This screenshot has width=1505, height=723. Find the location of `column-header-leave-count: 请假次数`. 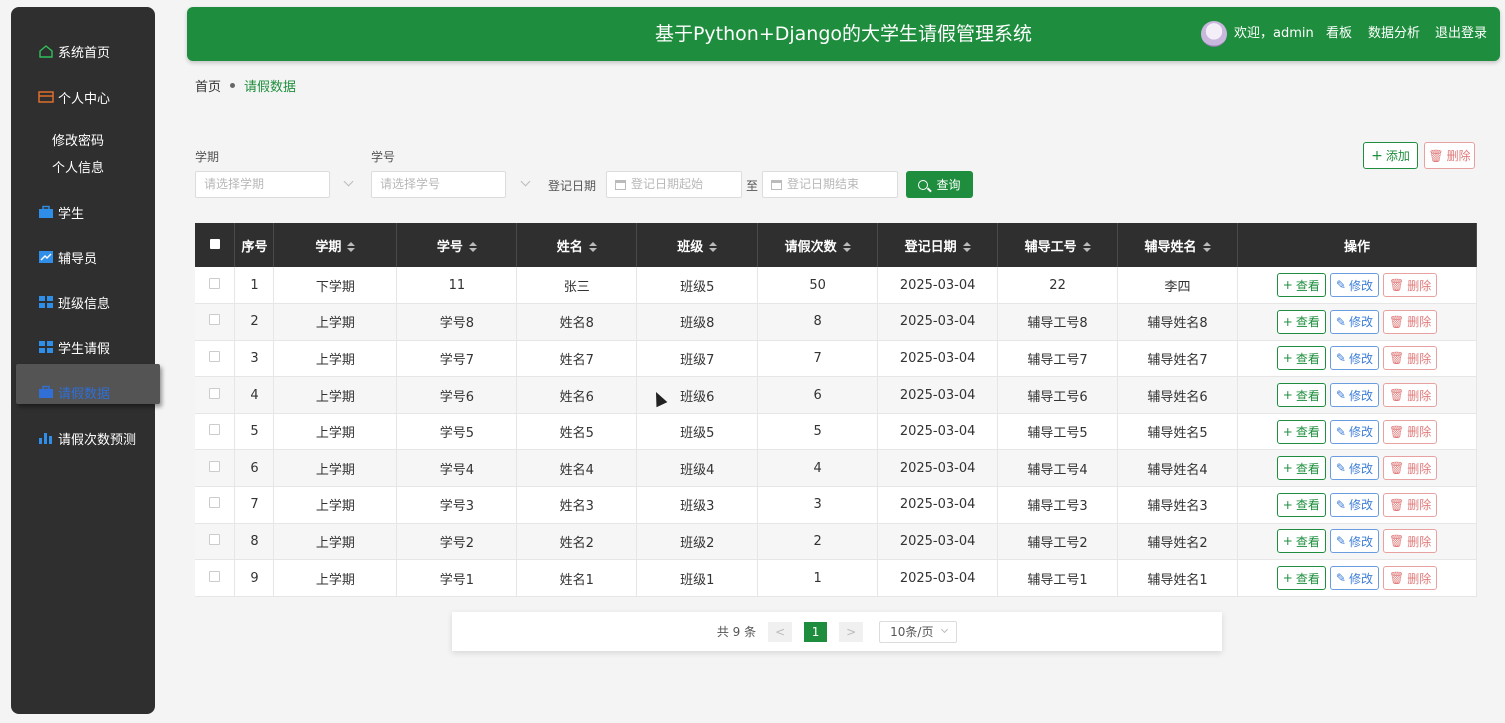

column-header-leave-count: 请假次数 is located at coordinates (818, 245).